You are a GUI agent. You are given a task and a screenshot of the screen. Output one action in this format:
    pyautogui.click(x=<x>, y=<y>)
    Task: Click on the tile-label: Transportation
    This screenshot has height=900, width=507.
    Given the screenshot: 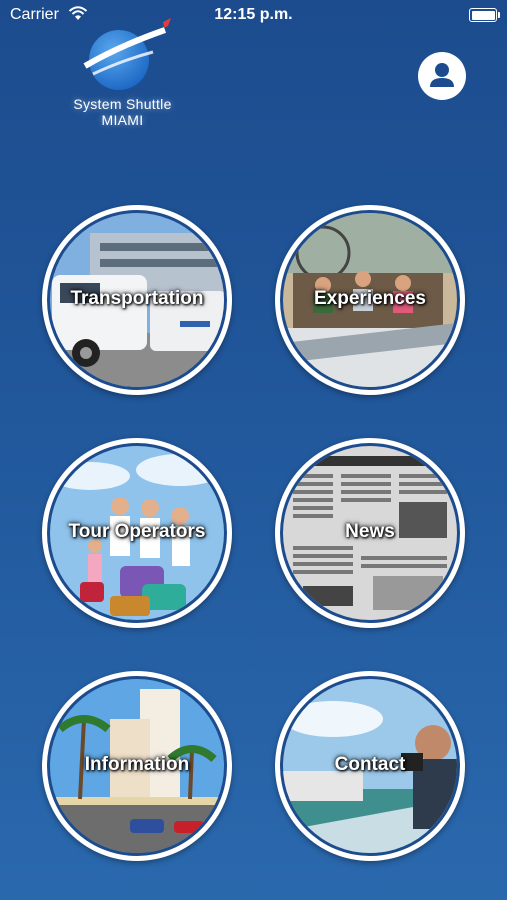 What is the action you would take?
    pyautogui.click(x=137, y=298)
    